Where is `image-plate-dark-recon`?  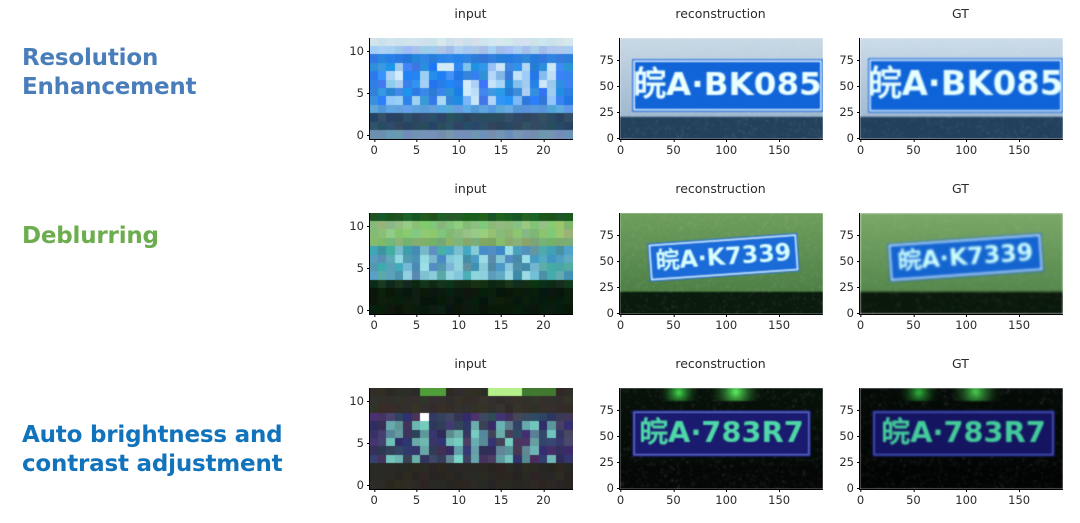 image-plate-dark-recon is located at coordinates (721, 438).